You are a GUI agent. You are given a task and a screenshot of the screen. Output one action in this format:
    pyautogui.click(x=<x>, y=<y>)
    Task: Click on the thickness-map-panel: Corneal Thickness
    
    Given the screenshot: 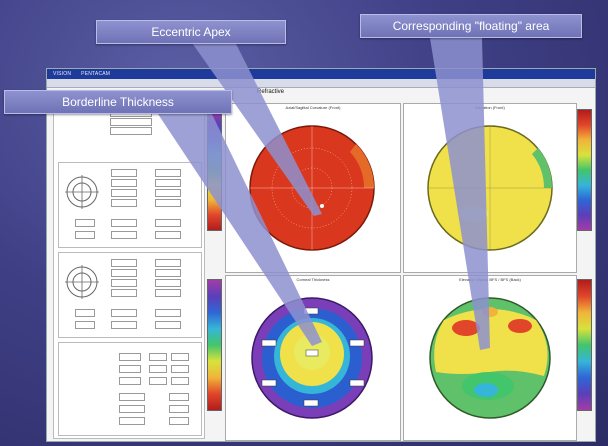 What is the action you would take?
    pyautogui.click(x=313, y=358)
    